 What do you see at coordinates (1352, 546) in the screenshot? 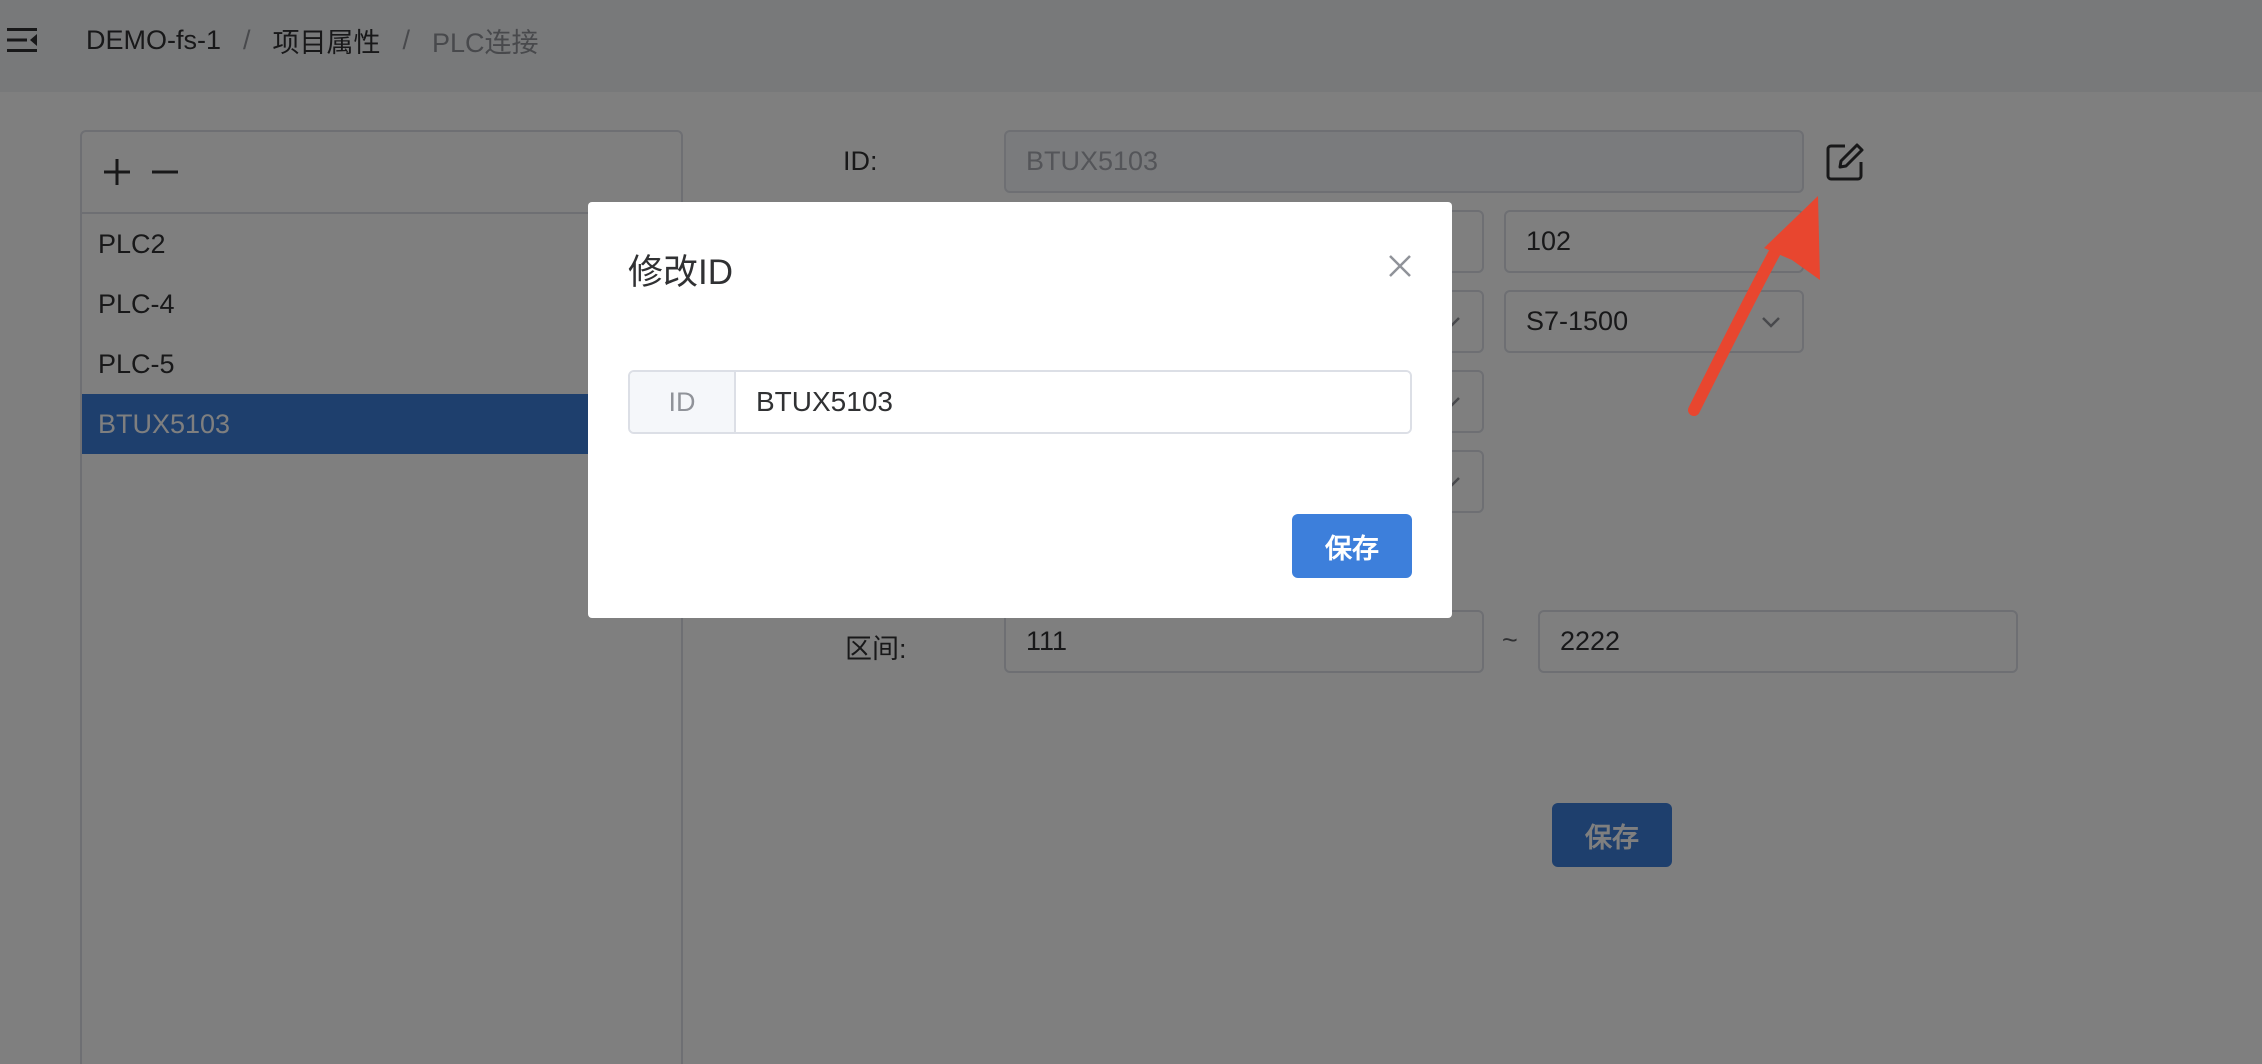
I see `dialog-save-button: 保存` at bounding box center [1352, 546].